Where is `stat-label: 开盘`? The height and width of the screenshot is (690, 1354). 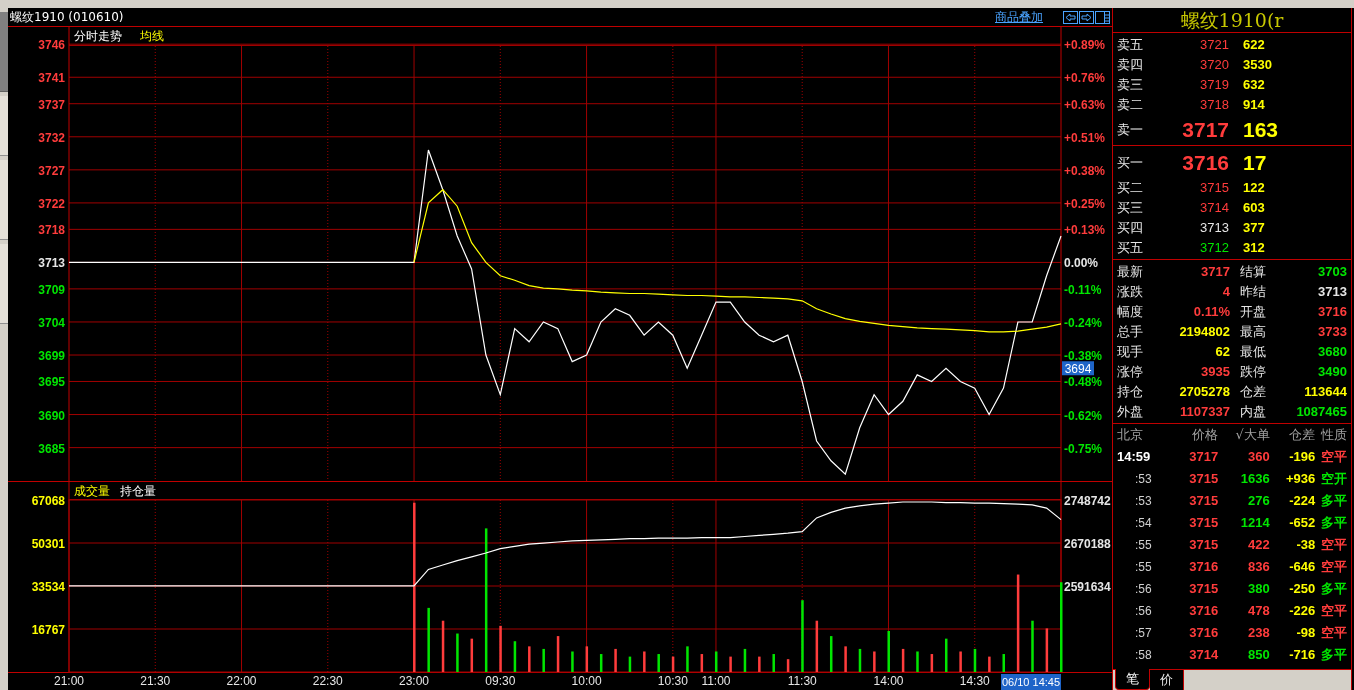
stat-label: 开盘 is located at coordinates (1253, 312).